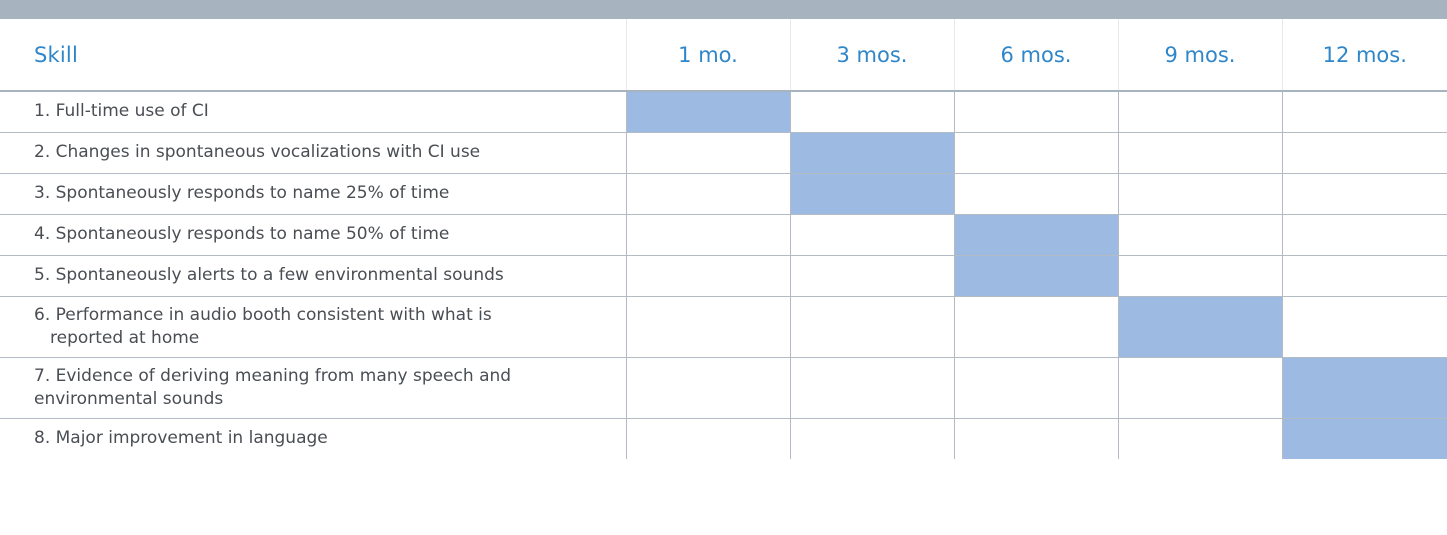 The image size is (1447, 535). I want to click on table-header-row: Skill 1 mo. 3 mos. 6 mos. 9 mos. 12 mos., so click(723, 55).